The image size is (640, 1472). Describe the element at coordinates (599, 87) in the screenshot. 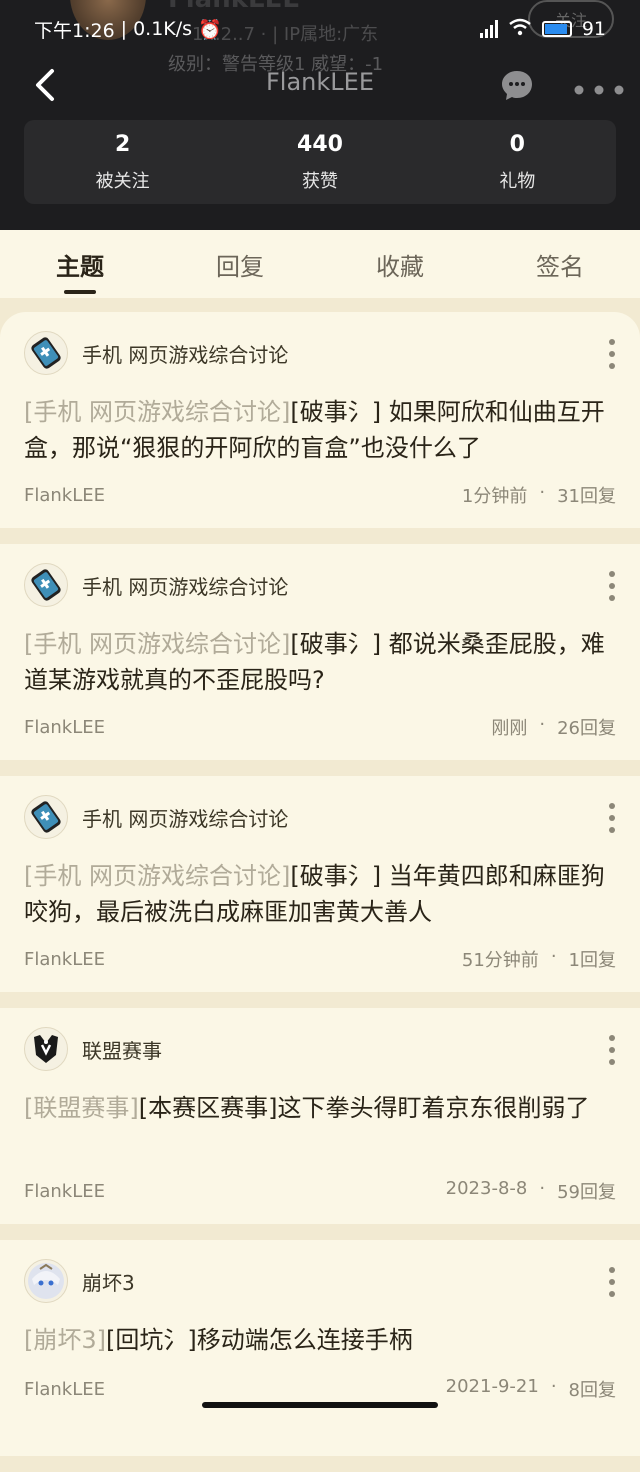

I see `more-options-icon` at that location.